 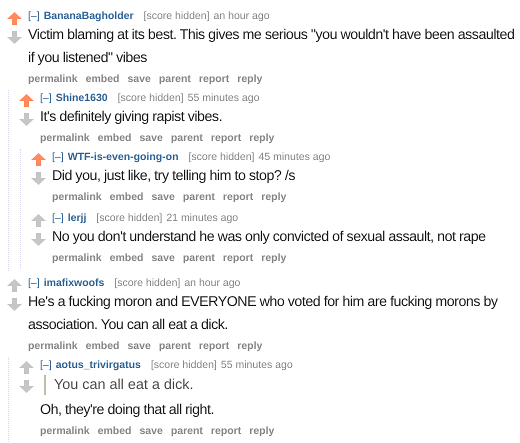 I want to click on comment-text: No you don't understand he was only convicted of sexual assault, not rape, so click(x=269, y=237).